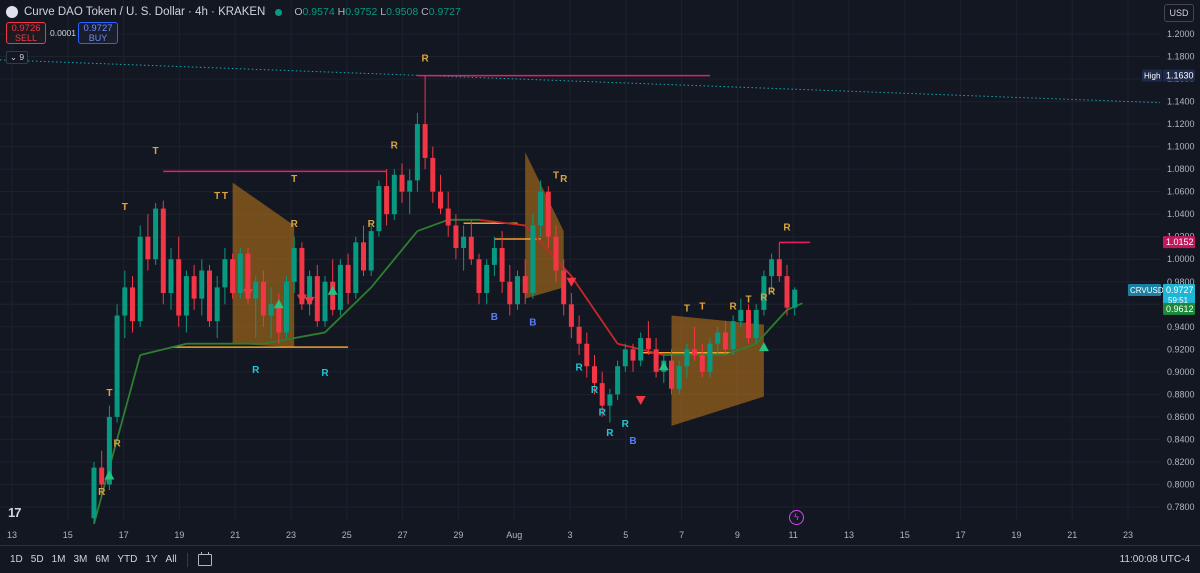 The image size is (1200, 573). What do you see at coordinates (187, 559) in the screenshot?
I see `toolbar-divider` at bounding box center [187, 559].